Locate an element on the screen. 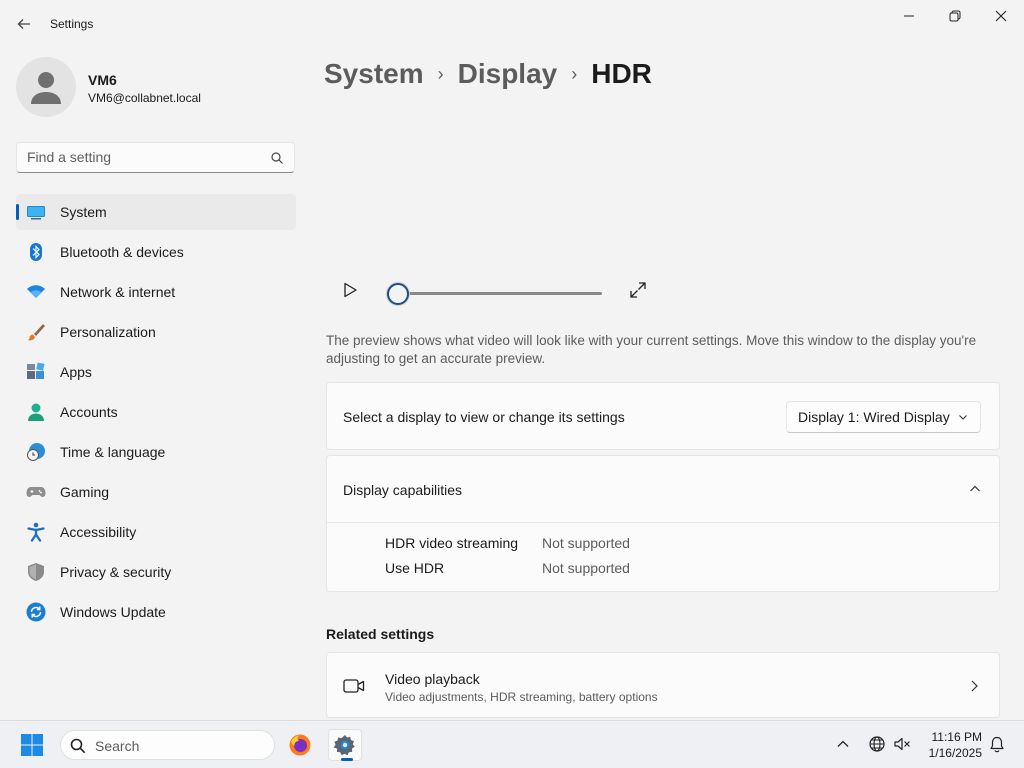 The height and width of the screenshot is (768, 1024). sidebar-item-label: Accessibility is located at coordinates (98, 532).